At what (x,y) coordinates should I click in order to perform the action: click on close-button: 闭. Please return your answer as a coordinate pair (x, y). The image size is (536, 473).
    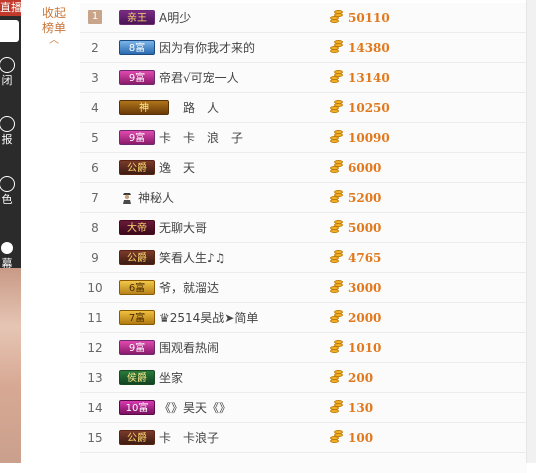
    Looking at the image, I should click on (10, 72).